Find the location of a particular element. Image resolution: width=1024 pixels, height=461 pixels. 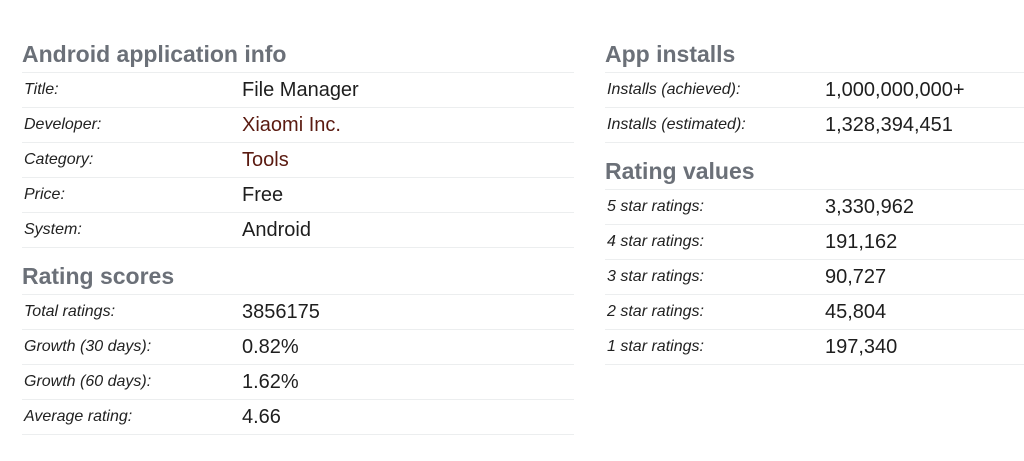

rating-values-heading: Rating values is located at coordinates (680, 171).